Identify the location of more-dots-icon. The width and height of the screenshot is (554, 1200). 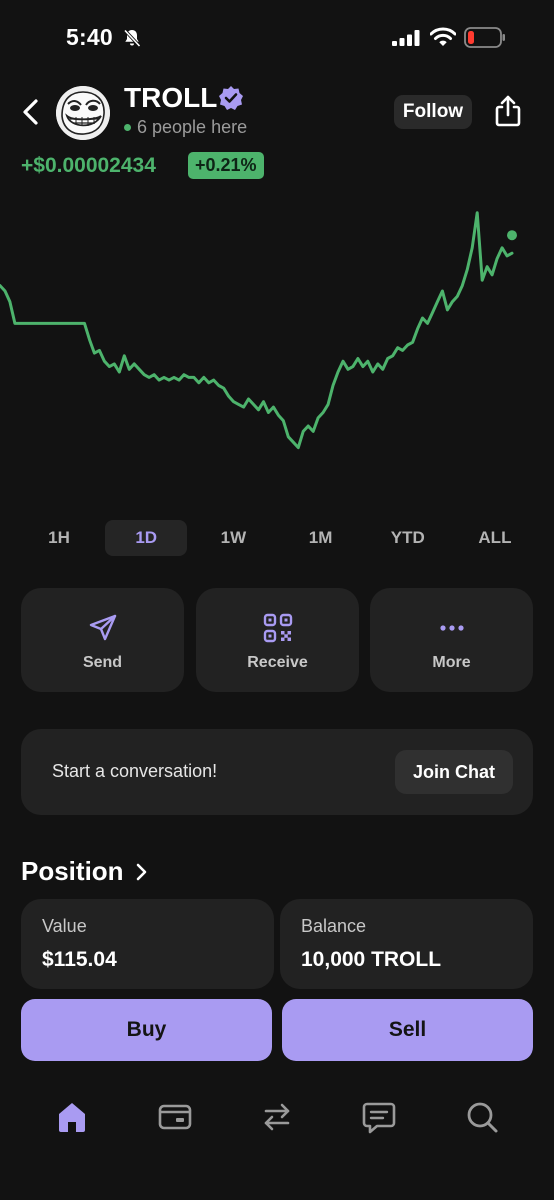
(451, 628).